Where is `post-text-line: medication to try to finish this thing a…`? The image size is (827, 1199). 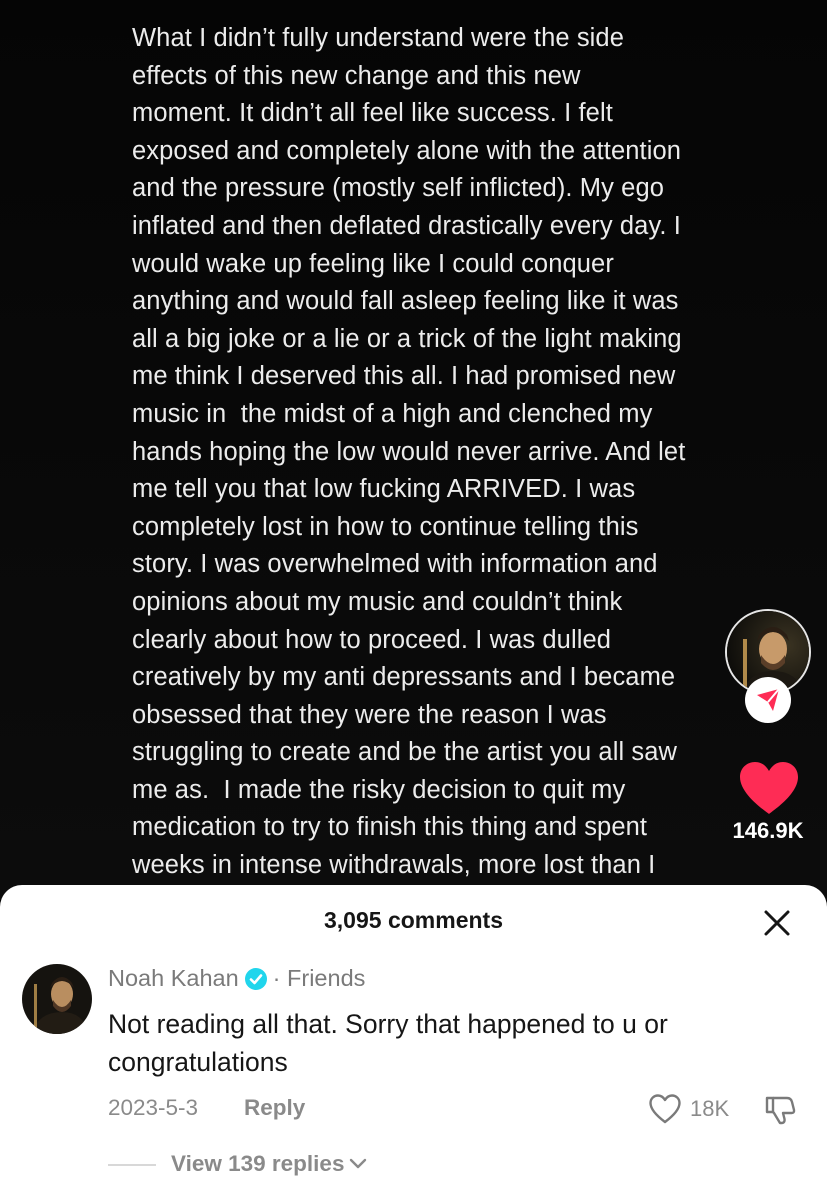 post-text-line: medication to try to finish this thing a… is located at coordinates (390, 827).